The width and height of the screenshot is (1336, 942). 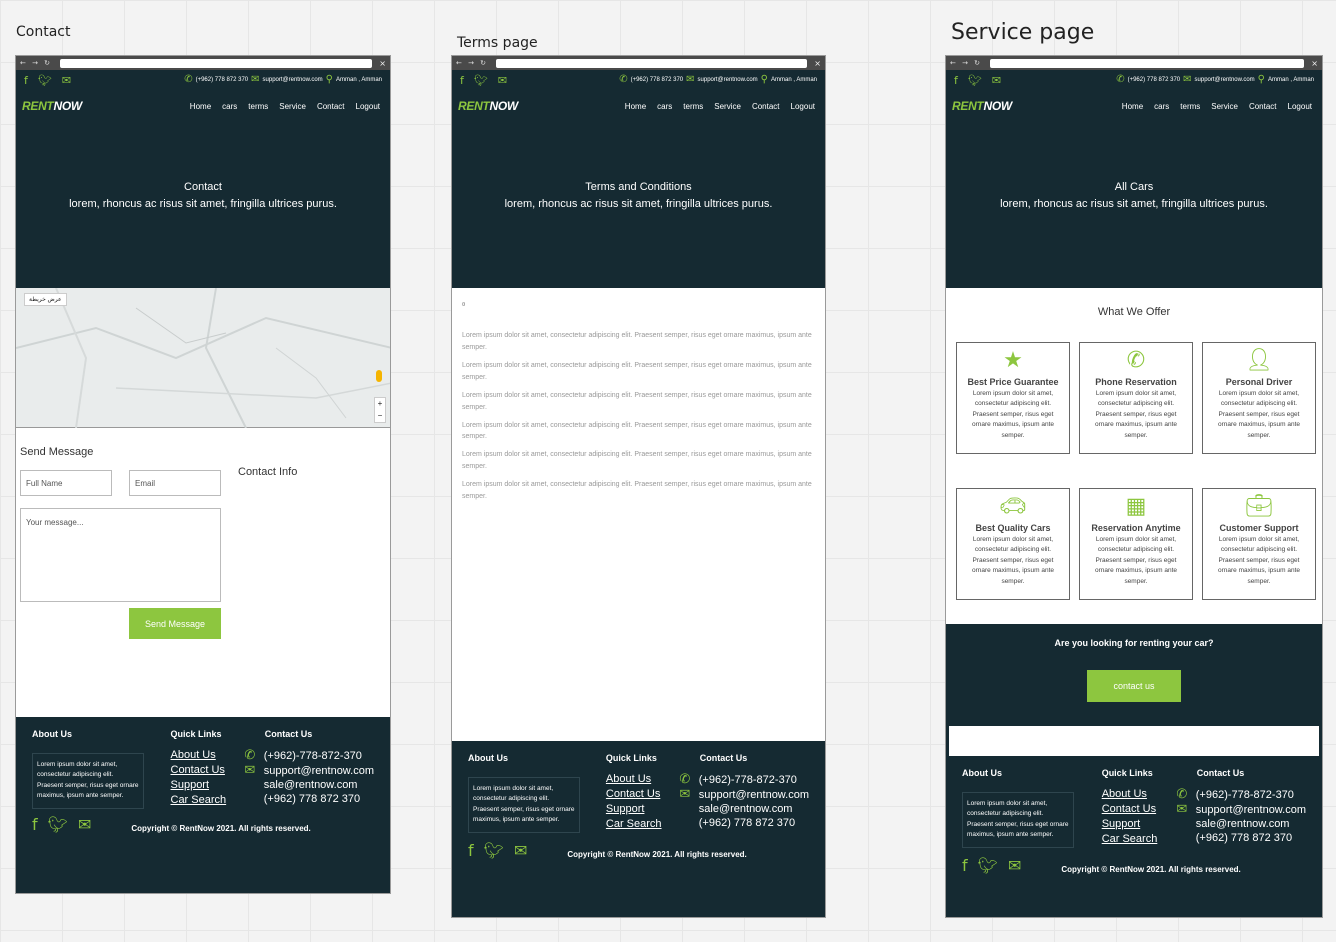 I want to click on contact-info-label: Contact Info, so click(x=268, y=472).